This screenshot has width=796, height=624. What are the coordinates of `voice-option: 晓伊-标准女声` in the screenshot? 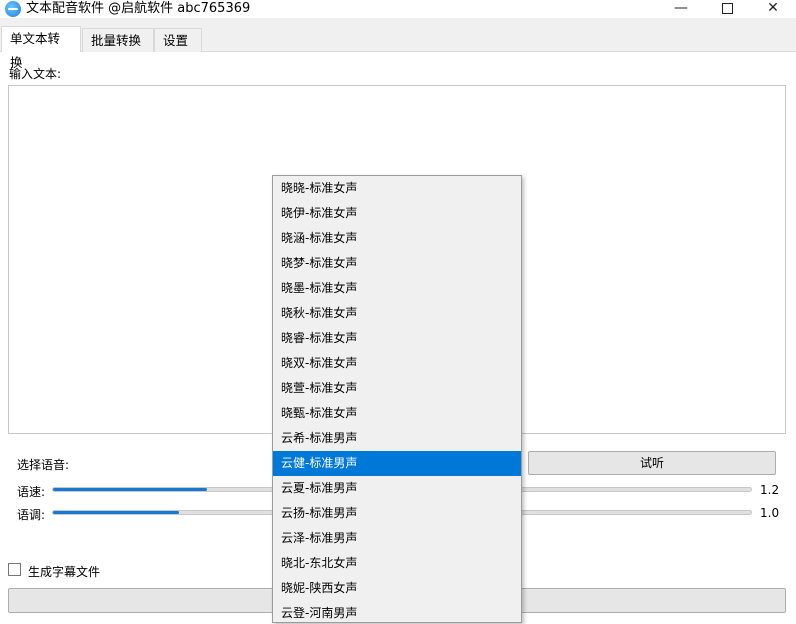 It's located at (397, 213).